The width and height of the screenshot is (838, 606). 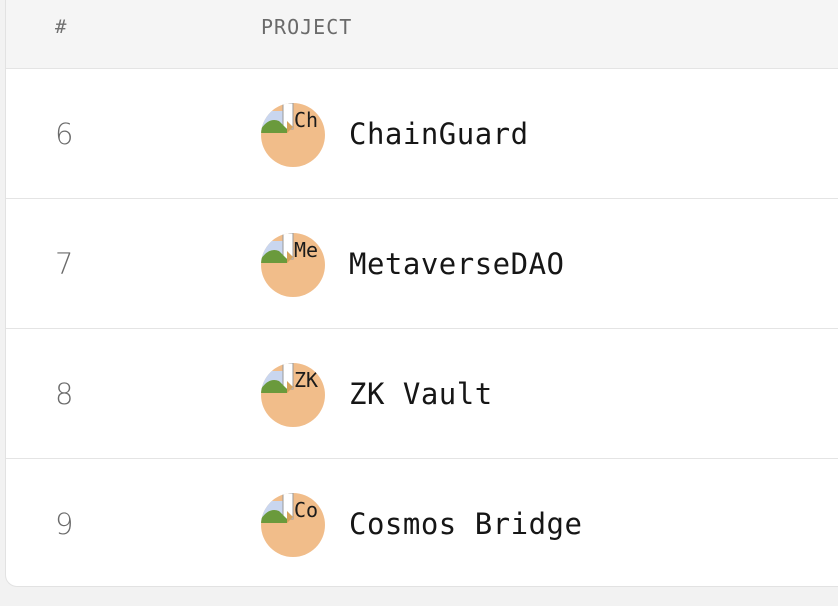 I want to click on column-header-project: PROJECT, so click(x=306, y=27).